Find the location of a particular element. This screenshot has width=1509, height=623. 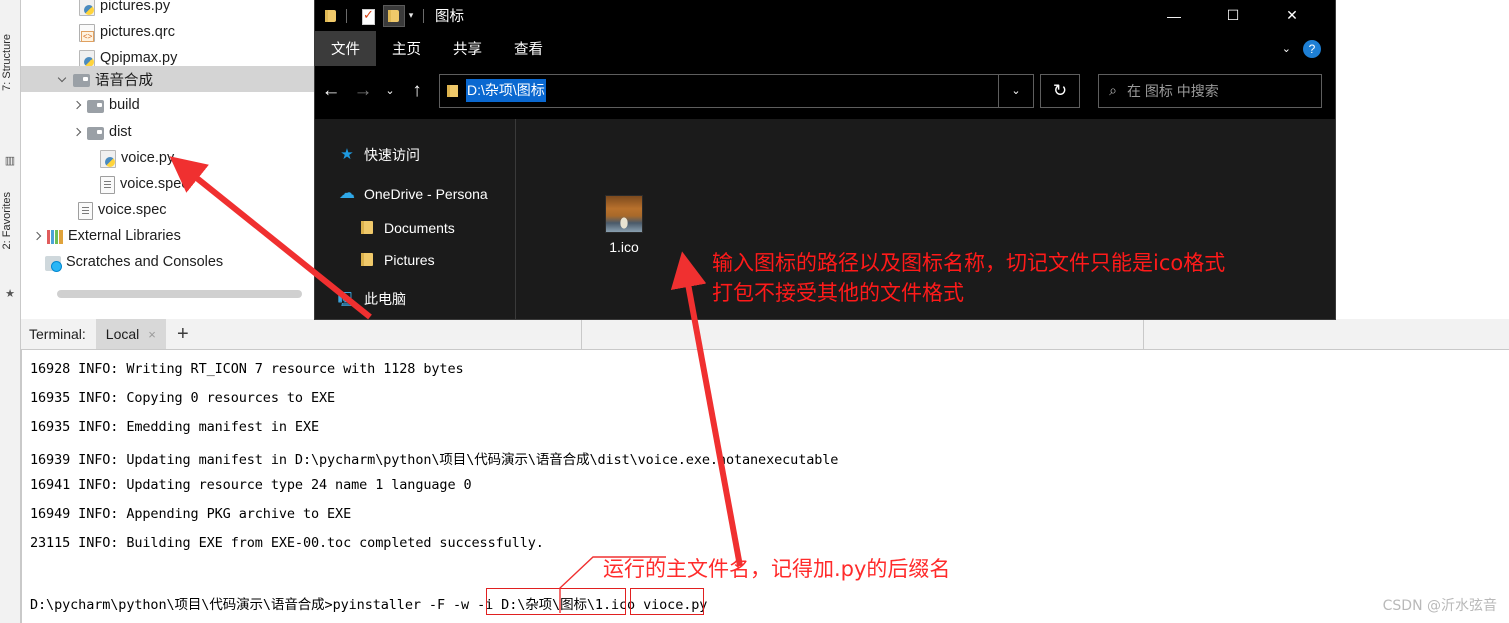

tree-row: pictures.py is located at coordinates (168, 9).